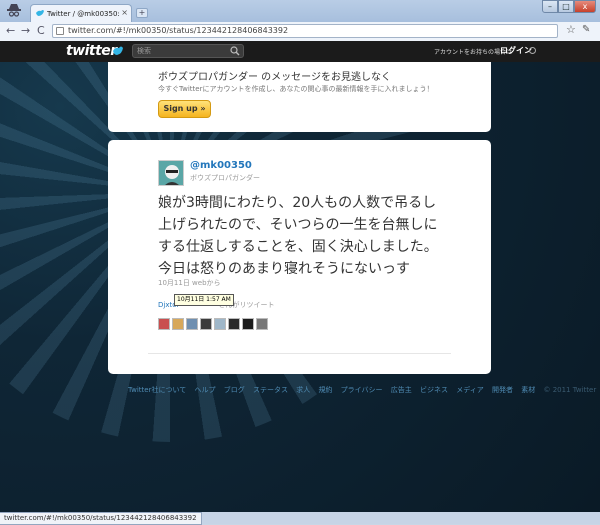 Image resolution: width=600 pixels, height=525 pixels. Describe the element at coordinates (586, 29) in the screenshot. I see `wrench-menu-icon: ✎` at that location.